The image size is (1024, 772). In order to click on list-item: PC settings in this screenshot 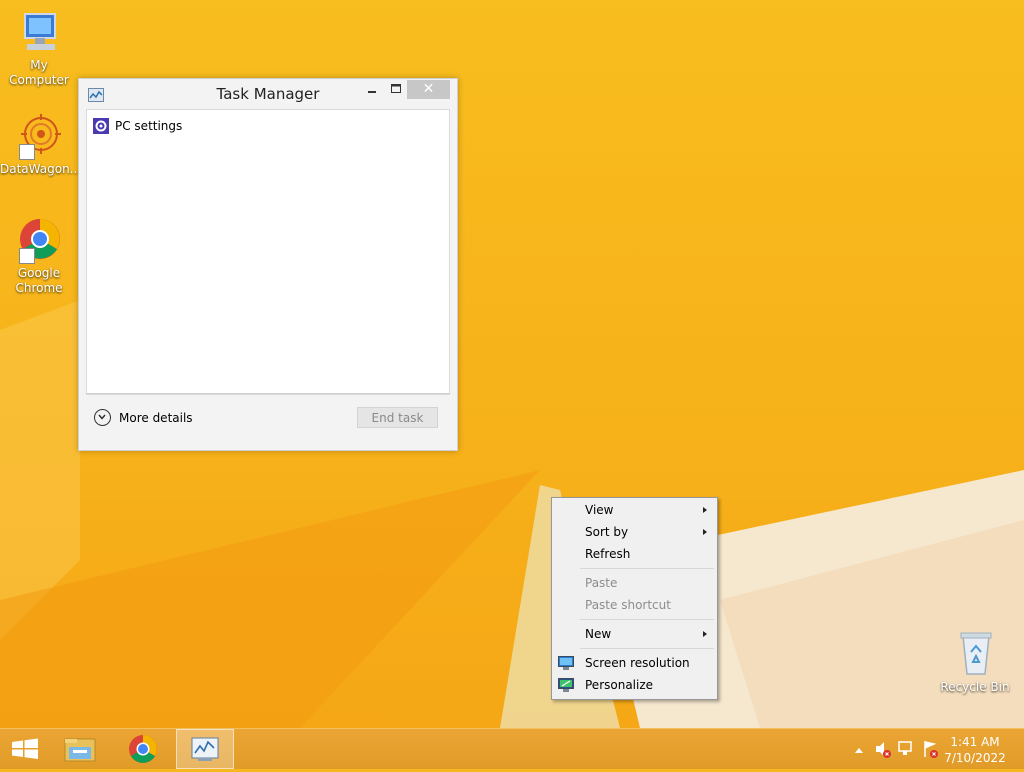, I will do `click(137, 126)`.